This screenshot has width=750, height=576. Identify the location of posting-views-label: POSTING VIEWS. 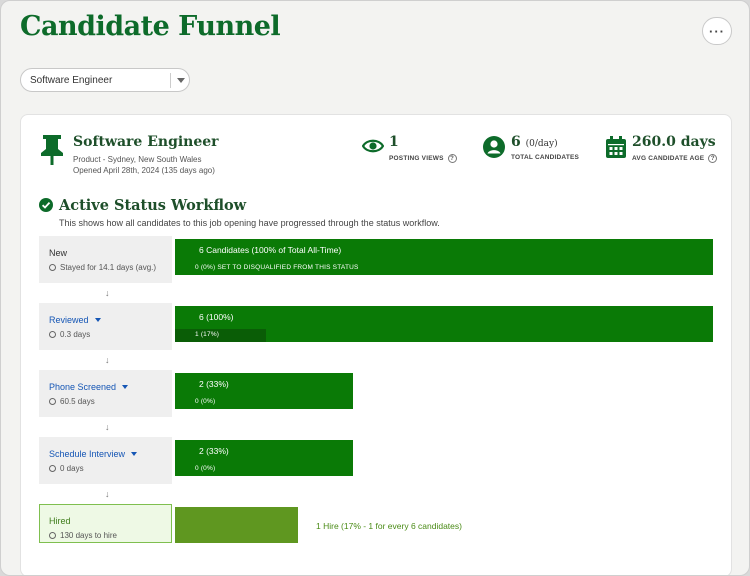
(416, 158).